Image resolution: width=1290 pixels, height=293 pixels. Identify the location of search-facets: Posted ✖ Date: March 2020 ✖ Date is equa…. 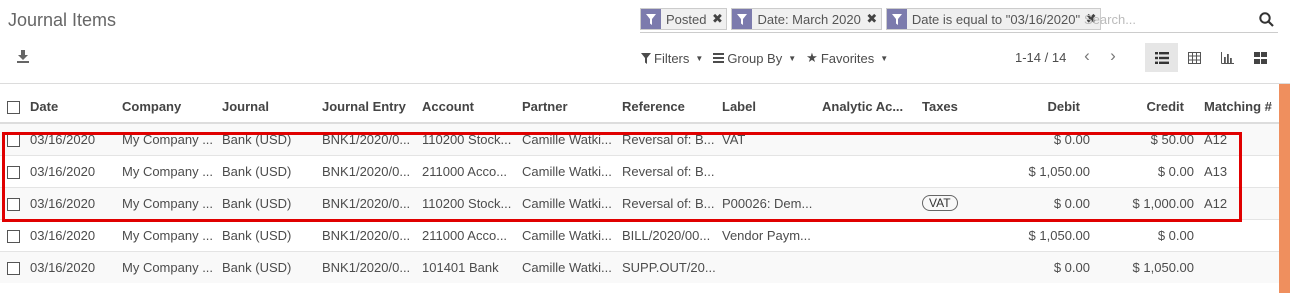
(871, 19).